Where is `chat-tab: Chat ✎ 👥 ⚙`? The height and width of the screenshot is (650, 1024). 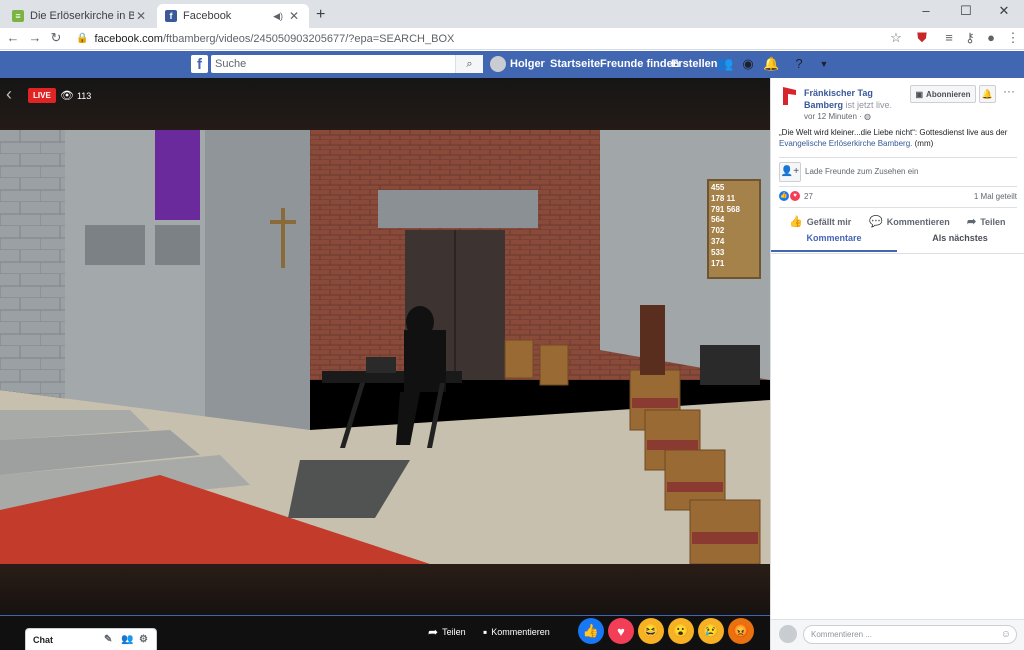
chat-tab: Chat ✎ 👥 ⚙ is located at coordinates (91, 639).